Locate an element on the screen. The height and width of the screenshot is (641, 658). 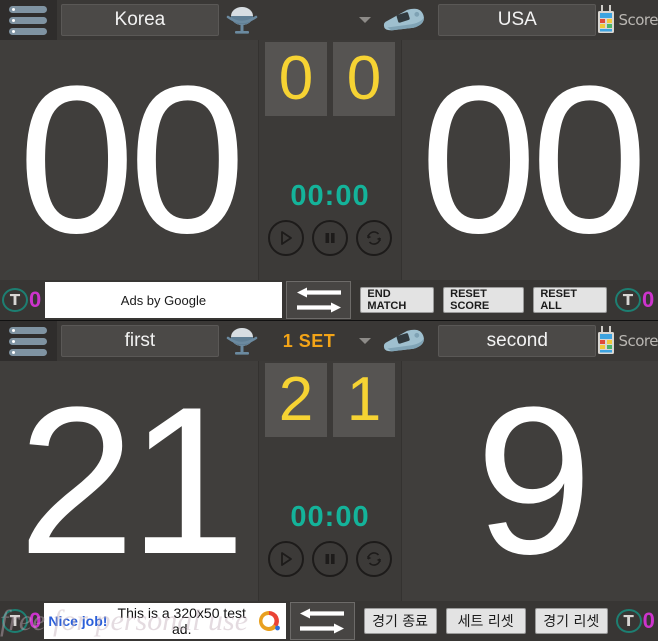
set-count-left: 0 is located at coordinates (296, 79).